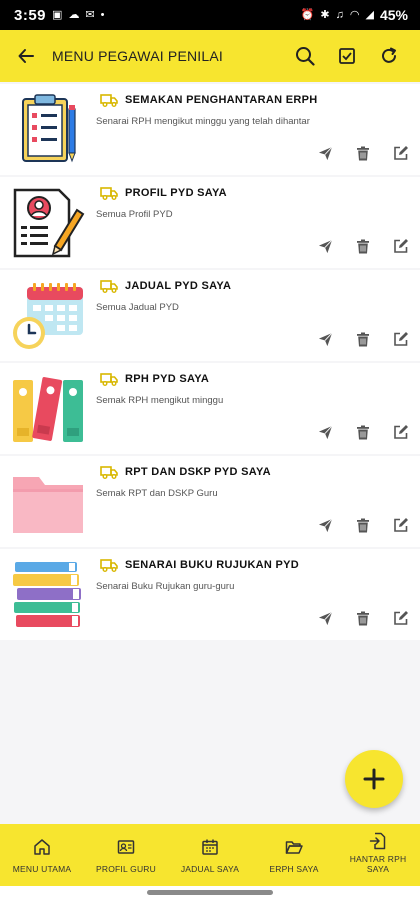 The height and width of the screenshot is (900, 420). What do you see at coordinates (42, 869) in the screenshot?
I see `nav-label: MENU UTAMA` at bounding box center [42, 869].